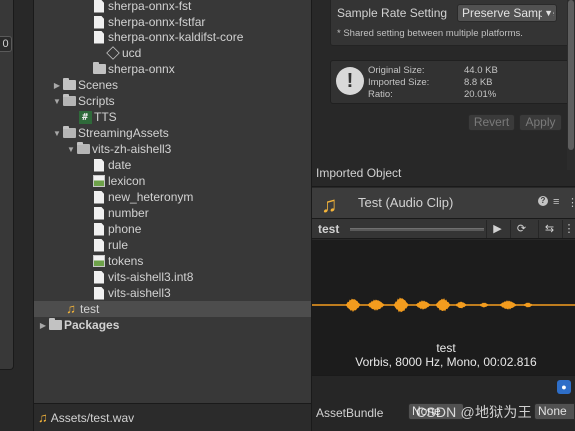 The image size is (575, 431). What do you see at coordinates (507, 13) in the screenshot?
I see `sample-rate-dropdown: Preserve Sample Rate ▼` at bounding box center [507, 13].